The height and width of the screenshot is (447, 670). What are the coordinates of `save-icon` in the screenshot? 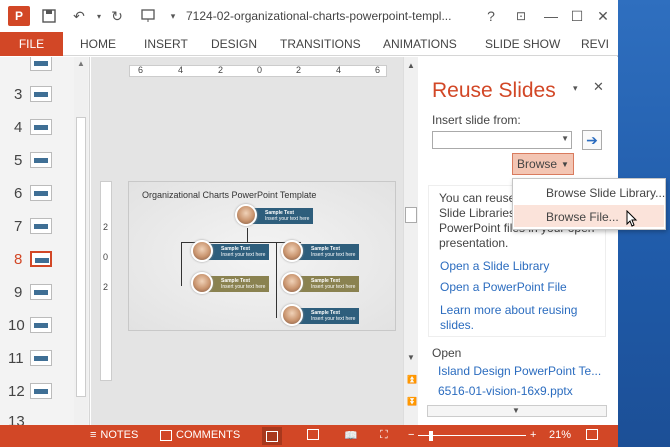 It's located at (49, 16).